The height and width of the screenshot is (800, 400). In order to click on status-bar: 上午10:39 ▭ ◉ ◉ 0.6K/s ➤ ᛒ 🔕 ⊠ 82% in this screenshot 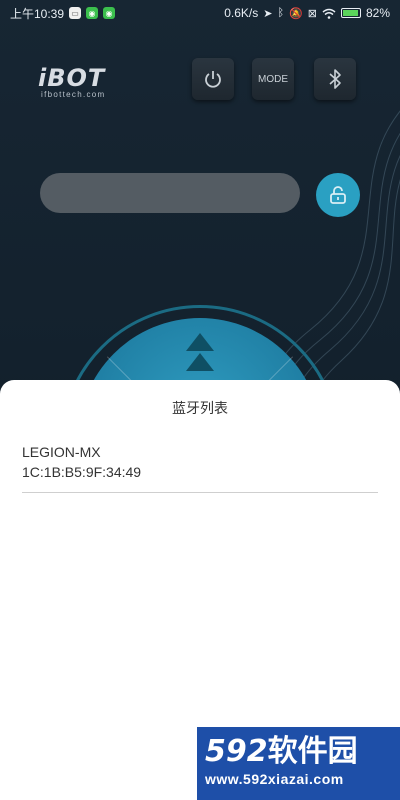, I will do `click(200, 13)`.